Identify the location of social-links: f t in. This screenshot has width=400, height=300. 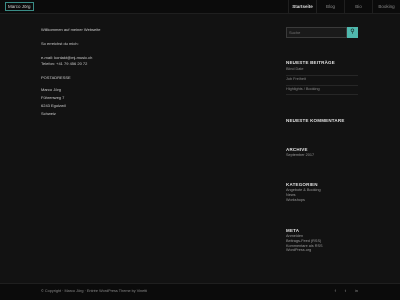
(346, 291).